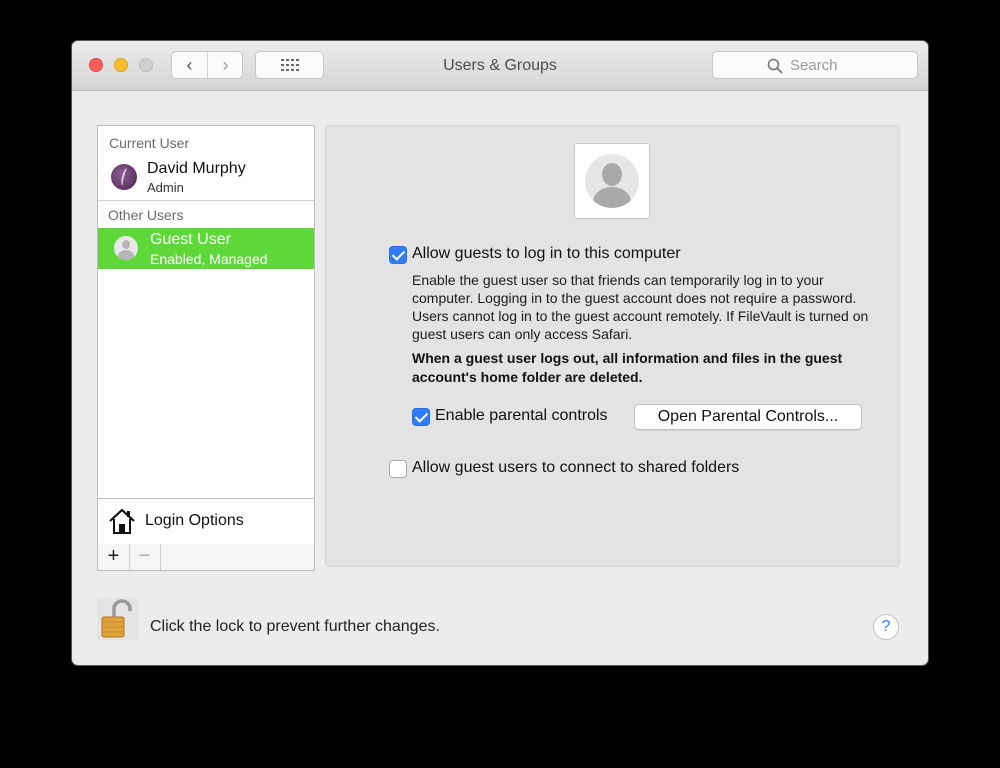  I want to click on lock-button, so click(118, 621).